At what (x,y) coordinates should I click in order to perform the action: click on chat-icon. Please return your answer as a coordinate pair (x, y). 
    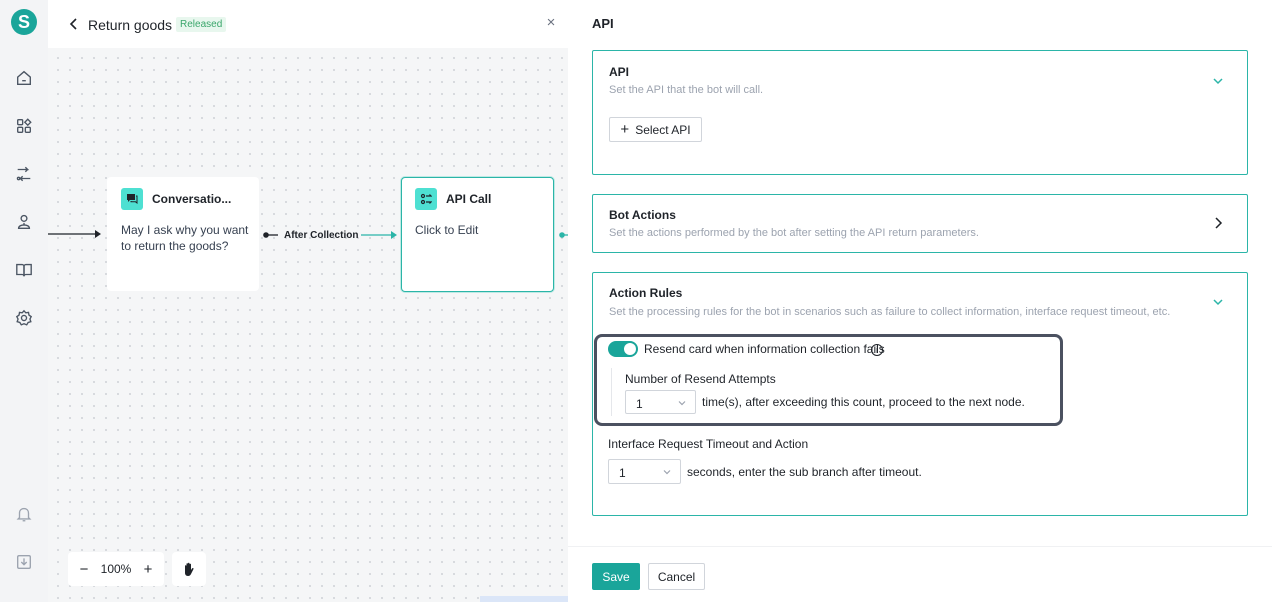
    Looking at the image, I should click on (132, 199).